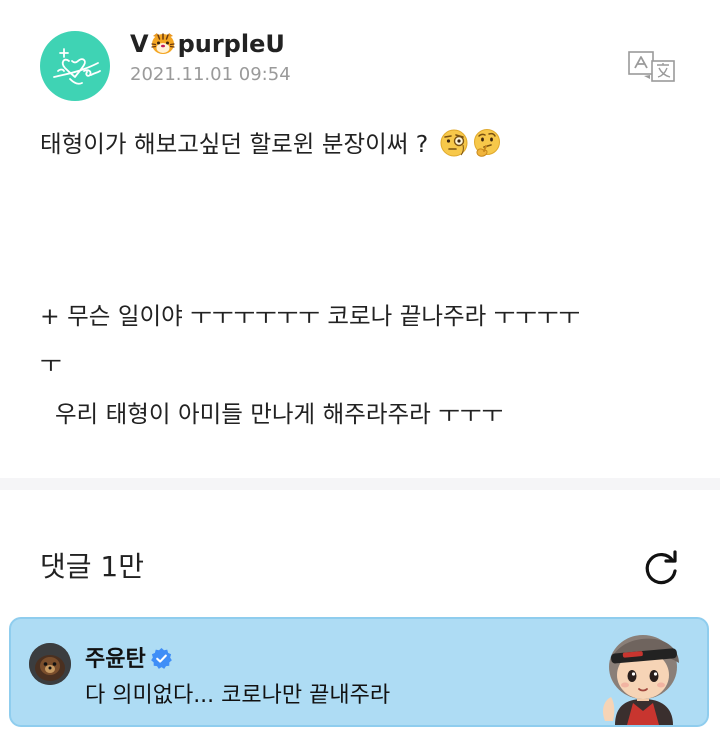 The height and width of the screenshot is (744, 720). I want to click on post-line: 태형이가 해보고싶던 할로윈 분장이써 ?, so click(271, 142).